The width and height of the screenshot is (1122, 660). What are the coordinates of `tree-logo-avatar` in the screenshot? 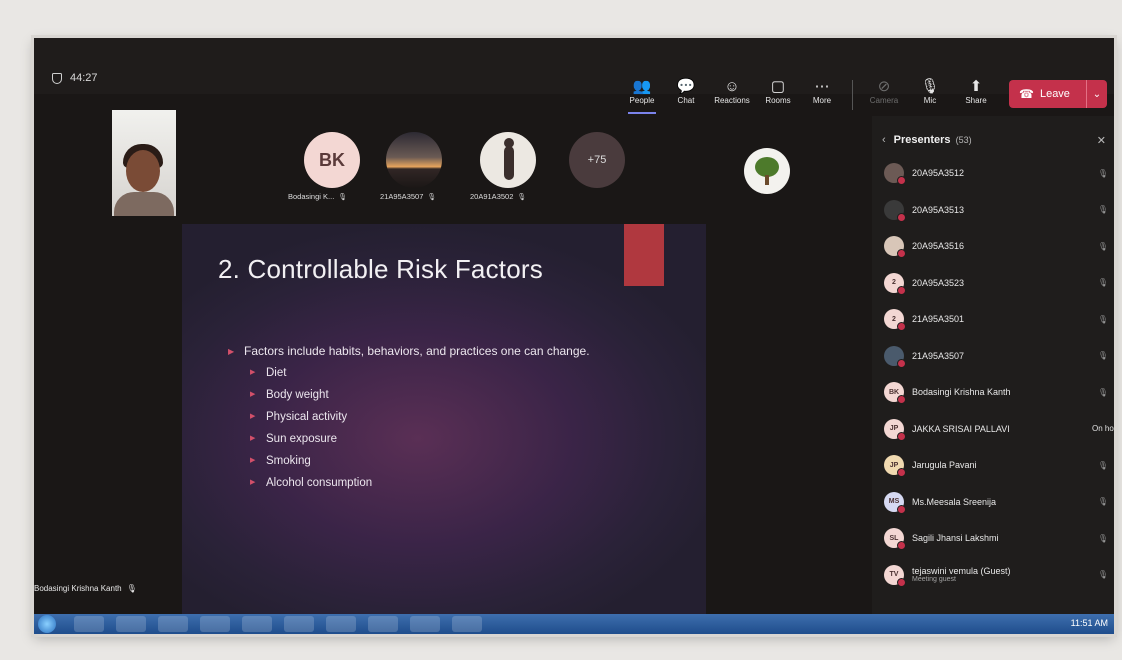 It's located at (767, 171).